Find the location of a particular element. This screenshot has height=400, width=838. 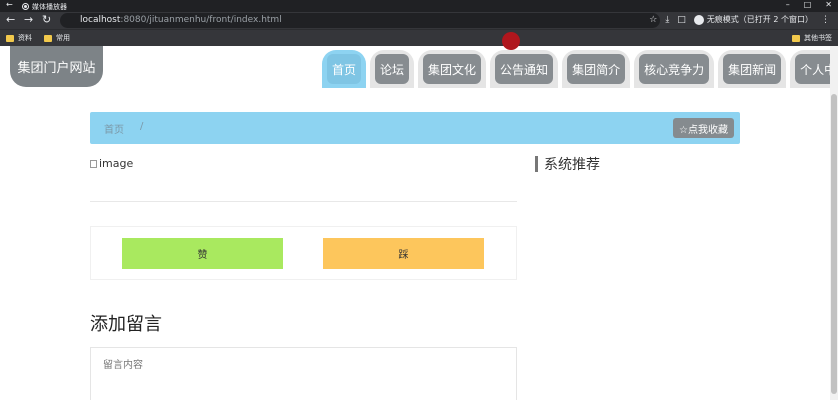

window-icon: □ is located at coordinates (681, 20).